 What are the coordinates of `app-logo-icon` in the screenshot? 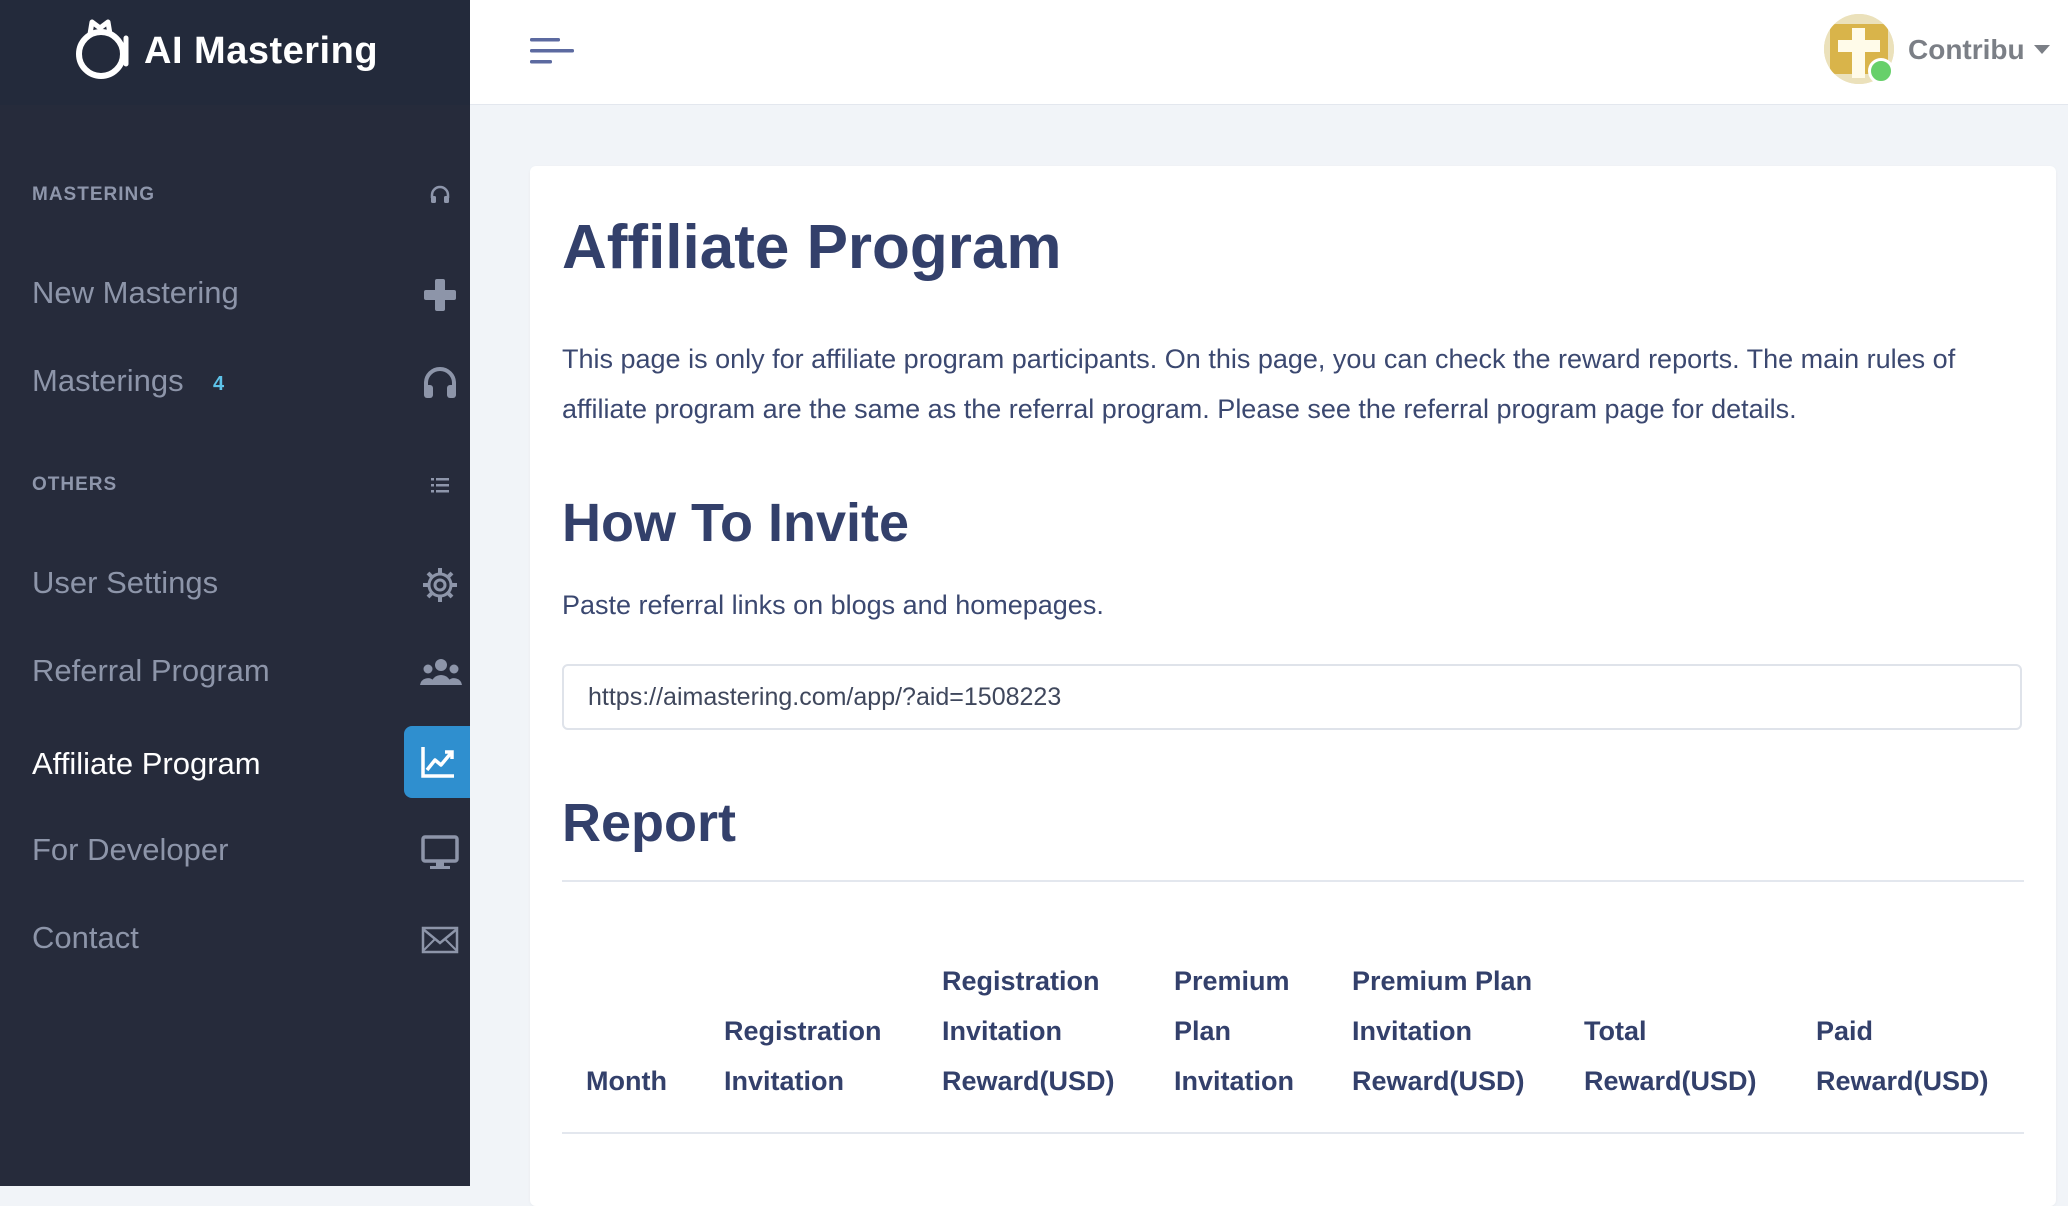 It's located at (102, 49).